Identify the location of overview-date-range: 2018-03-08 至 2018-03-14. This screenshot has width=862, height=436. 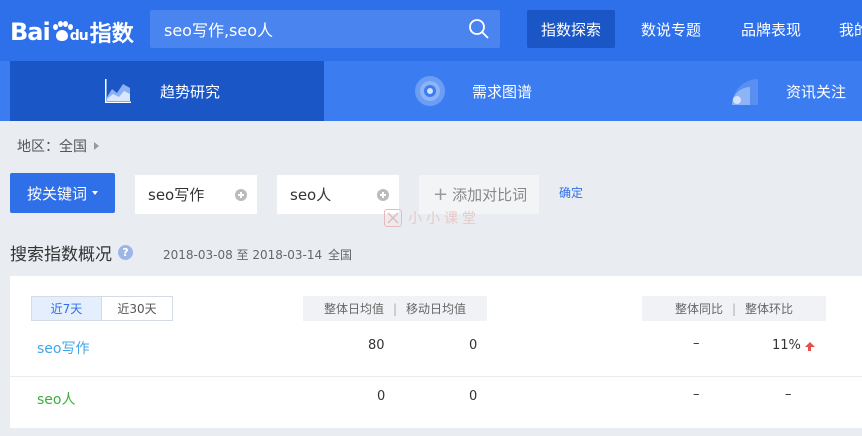
(243, 255).